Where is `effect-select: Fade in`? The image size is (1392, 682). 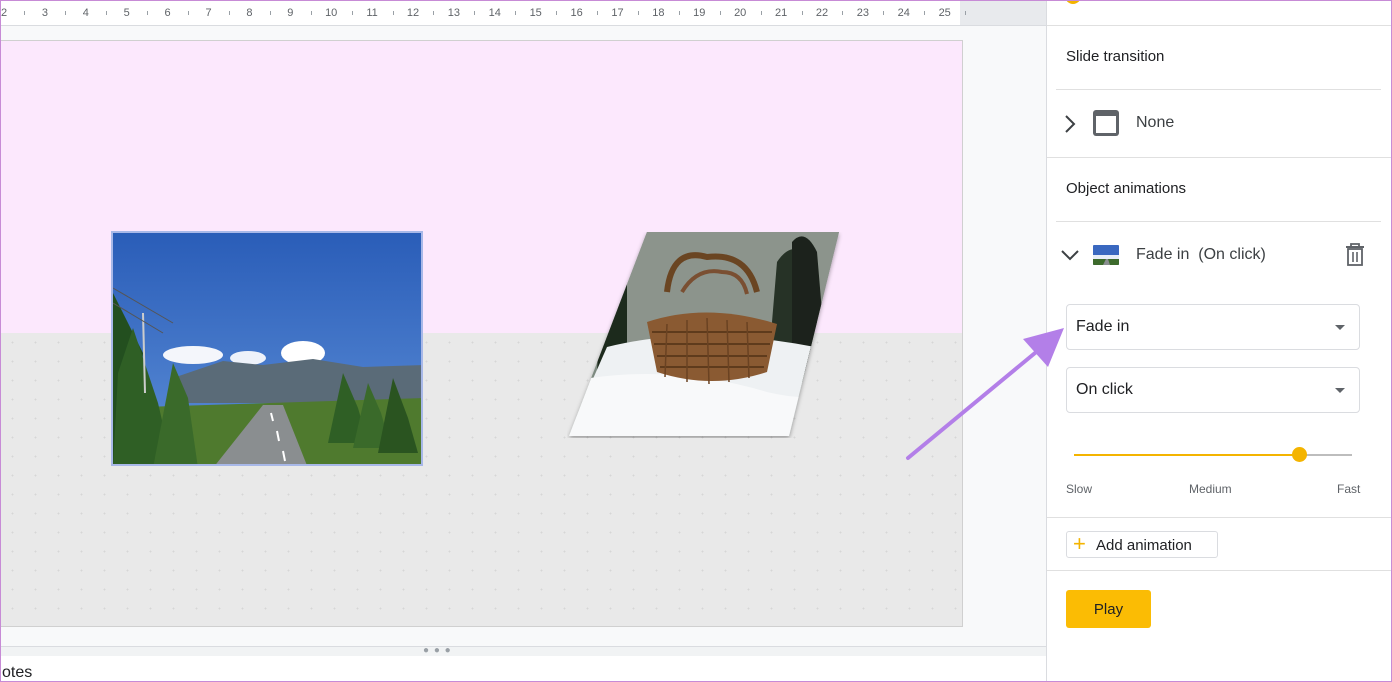
effect-select: Fade in is located at coordinates (1213, 327).